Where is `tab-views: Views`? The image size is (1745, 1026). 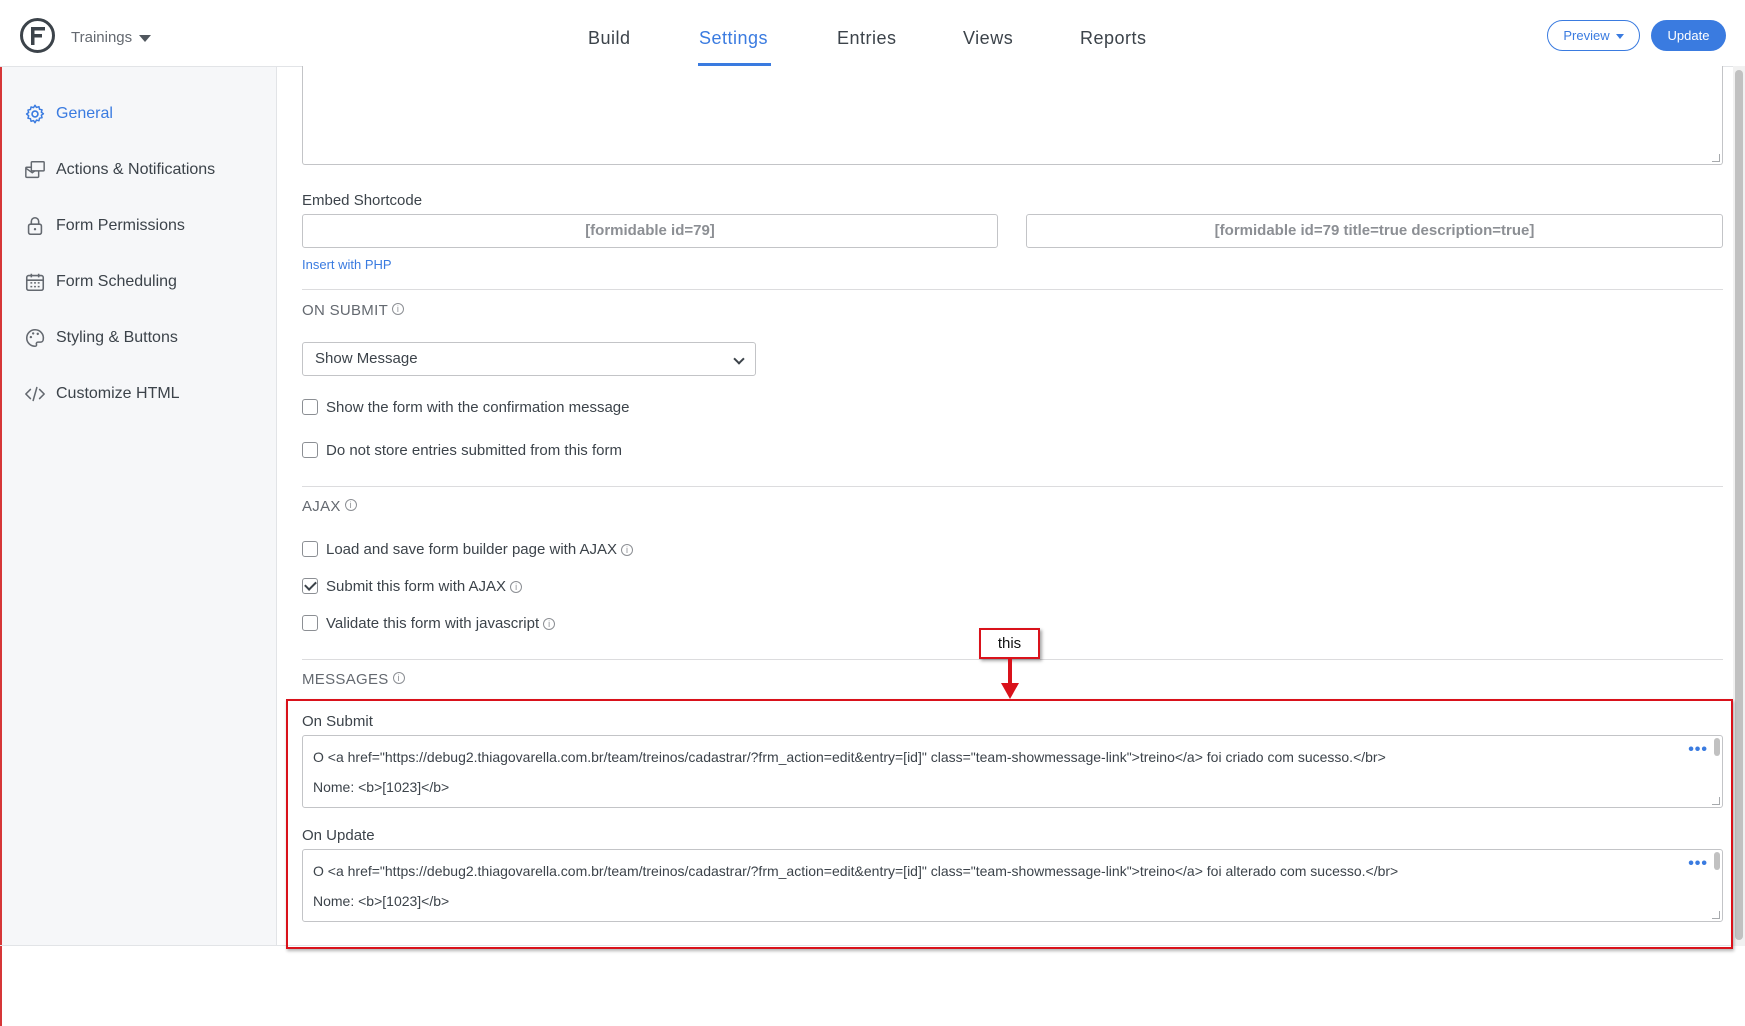 tab-views: Views is located at coordinates (988, 38).